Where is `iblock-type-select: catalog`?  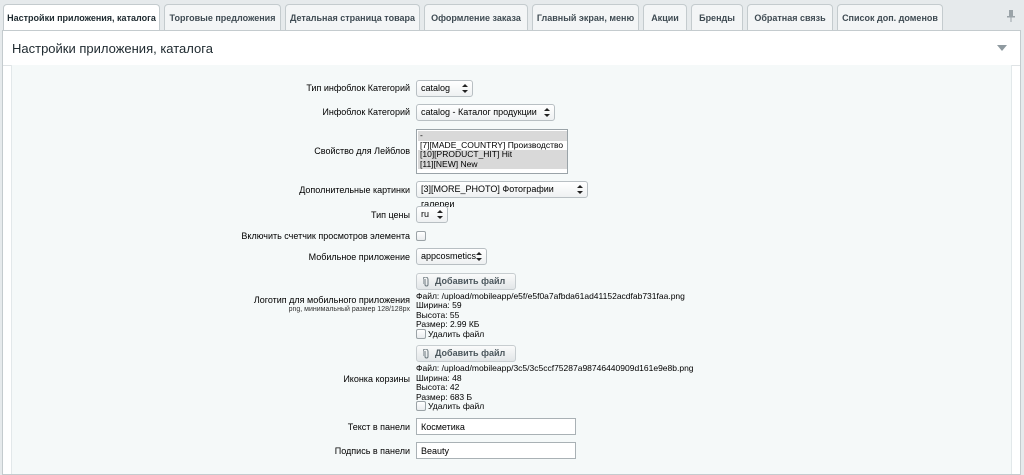
iblock-type-select: catalog is located at coordinates (444, 88).